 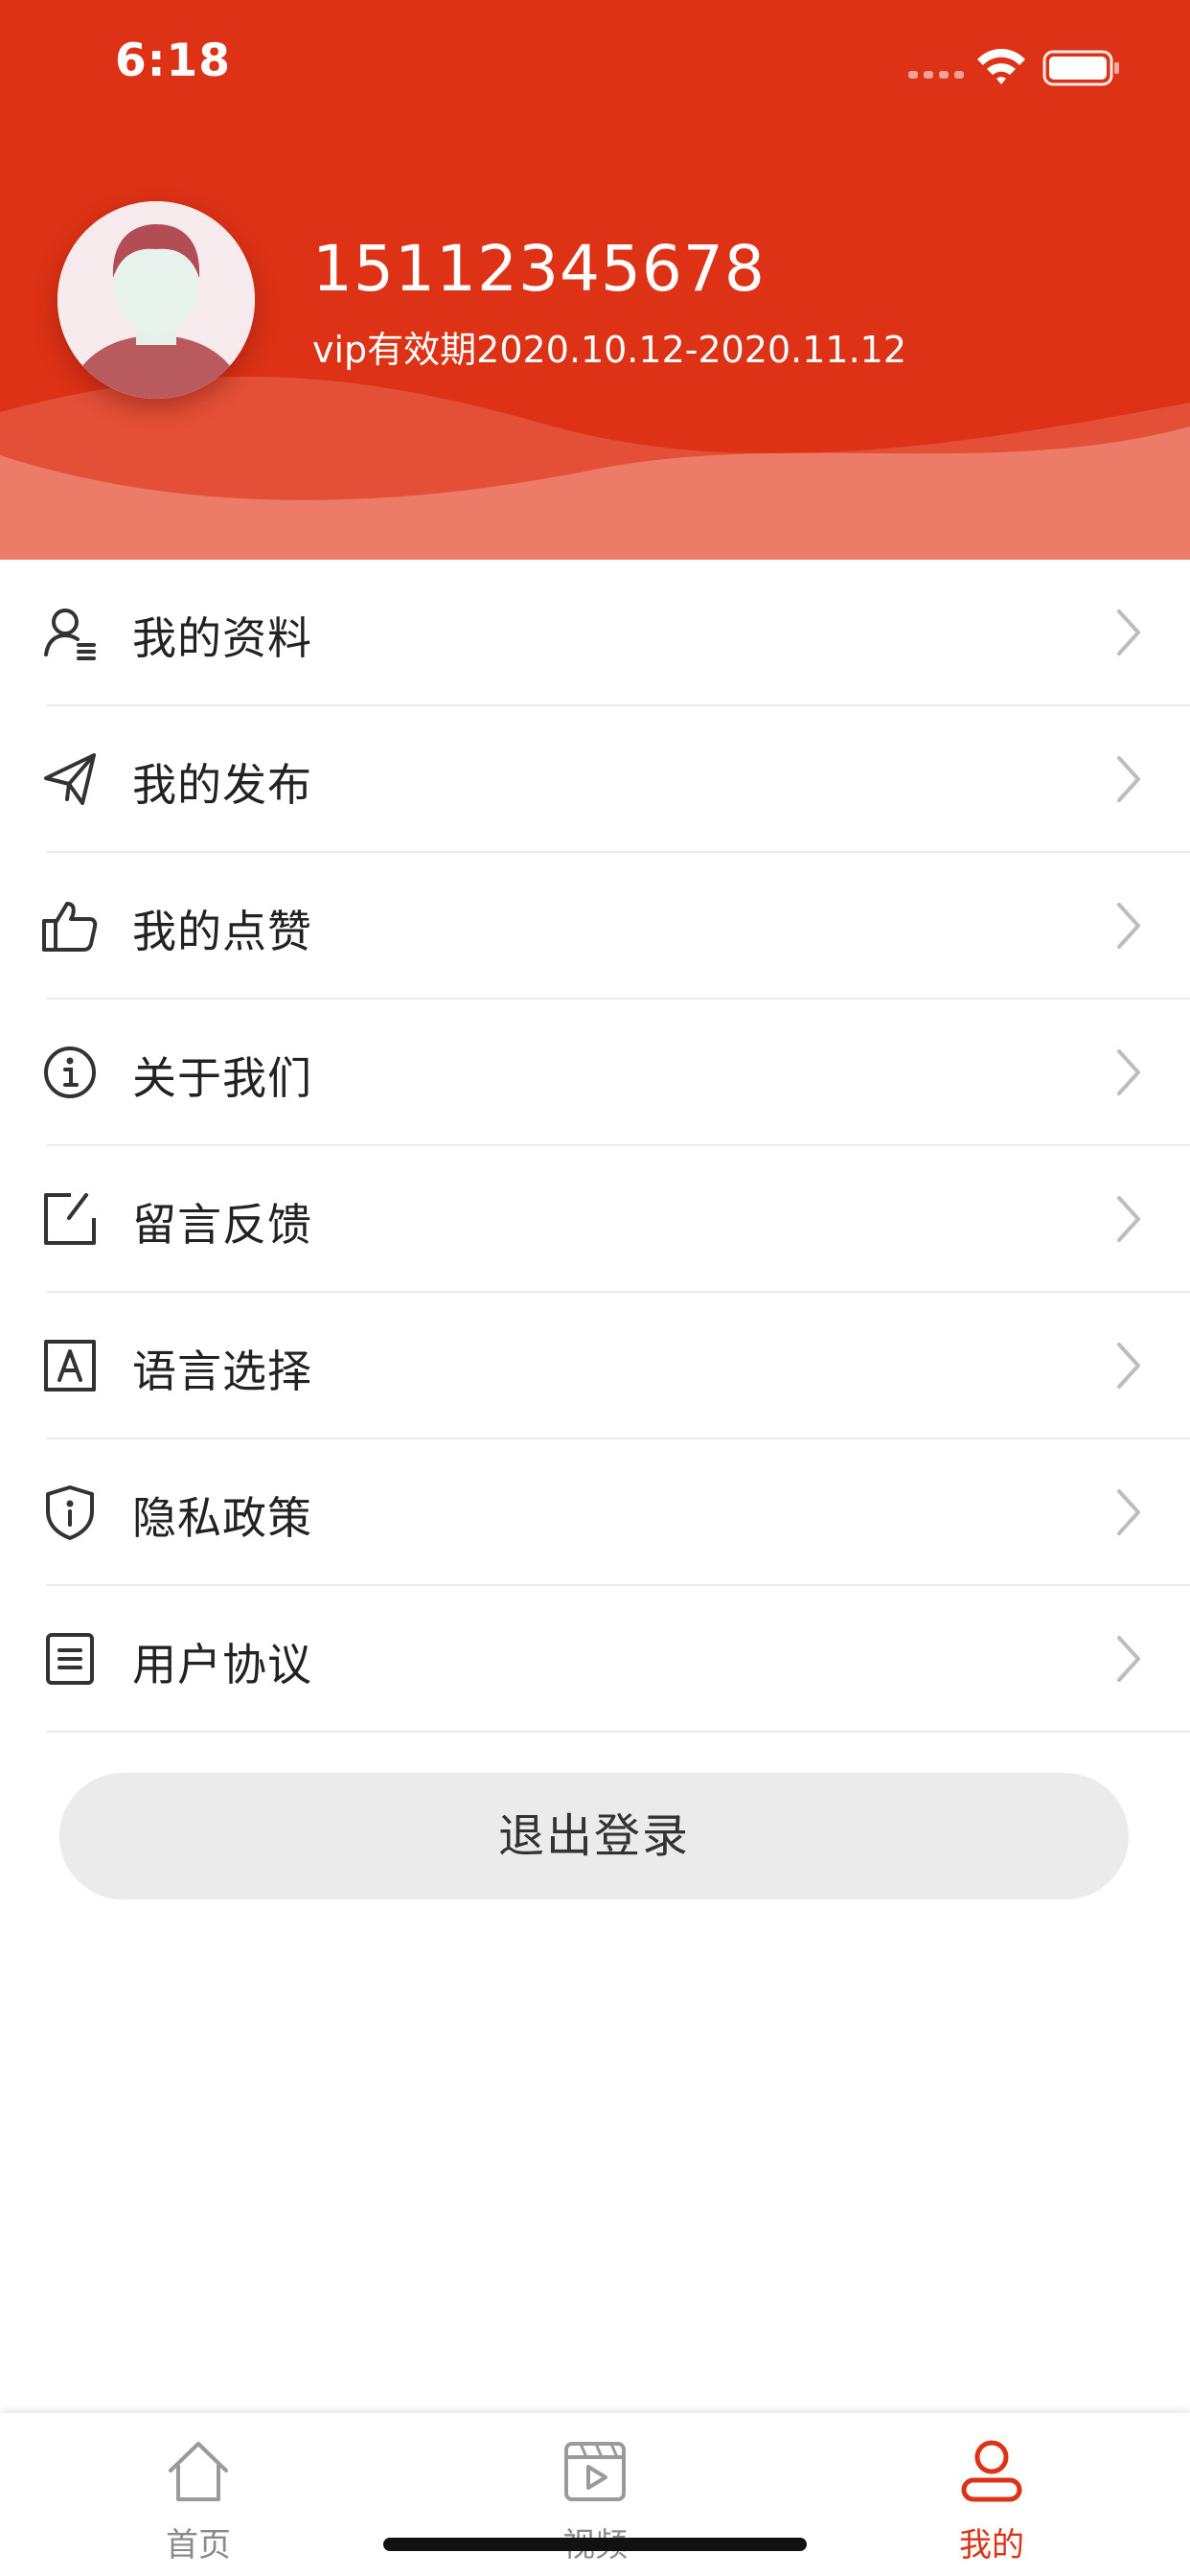 I want to click on menu-label: 我的点赞, so click(x=222, y=931).